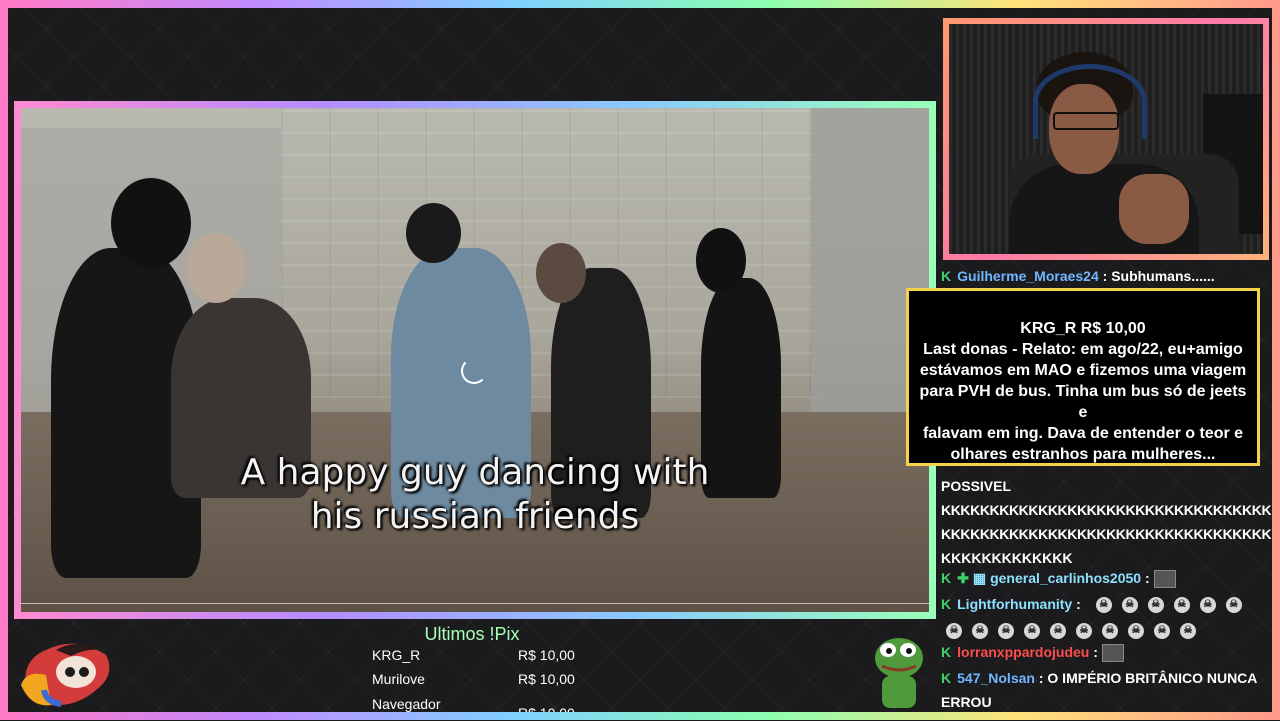 The image size is (1280, 721). Describe the element at coordinates (1023, 652) in the screenshot. I see `chat-username: lorranxppardojudeu` at that location.